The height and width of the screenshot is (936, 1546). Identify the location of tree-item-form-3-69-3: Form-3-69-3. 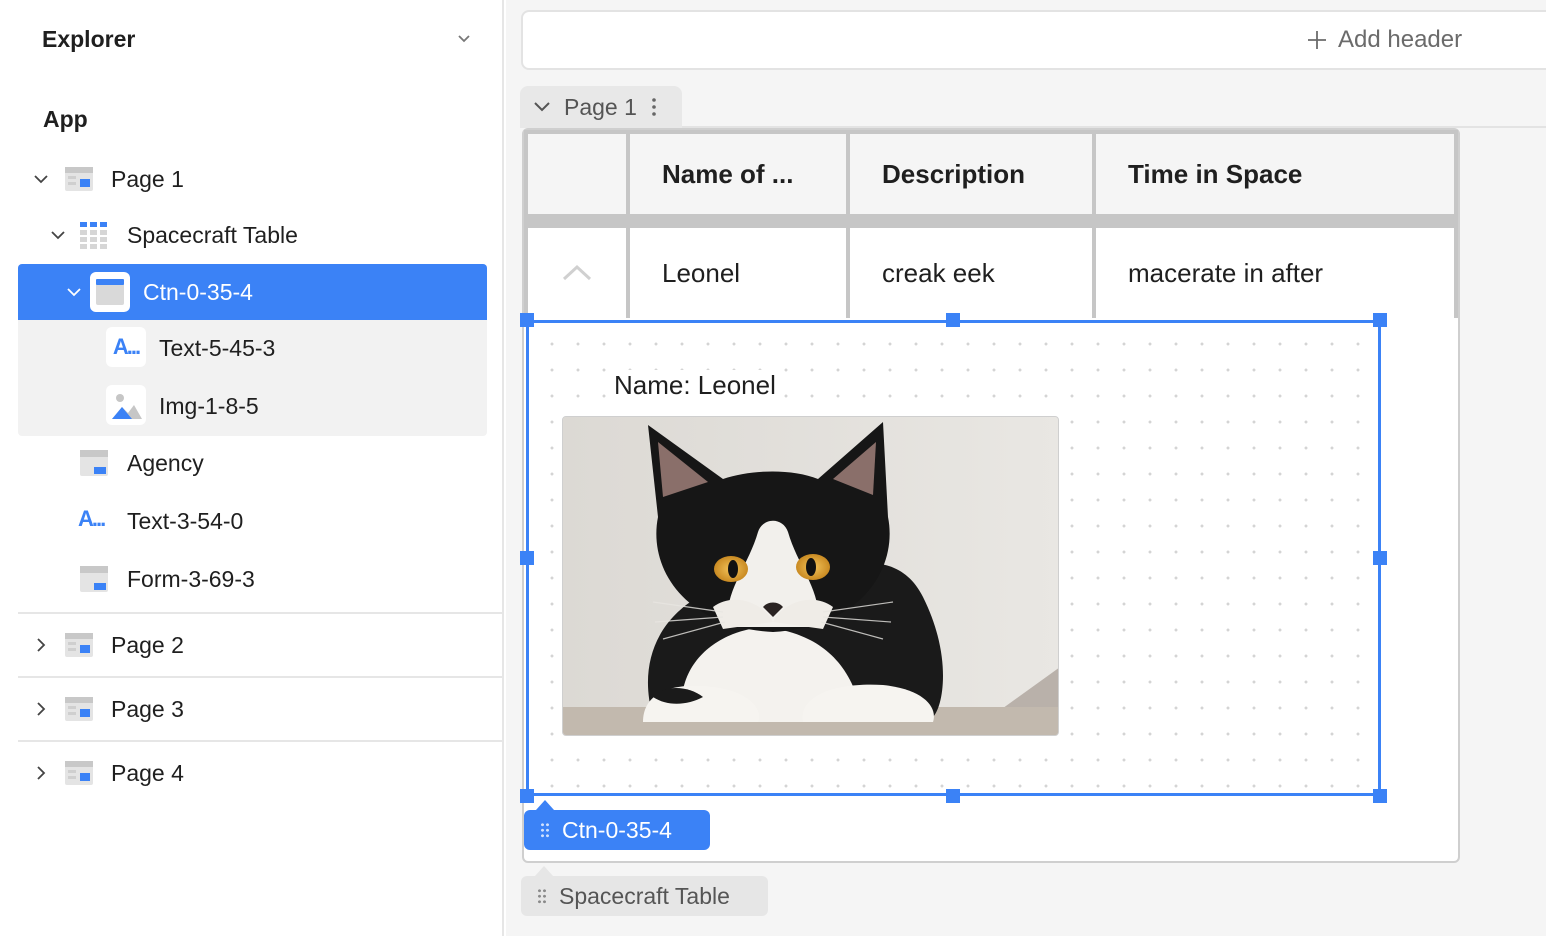
(252, 579).